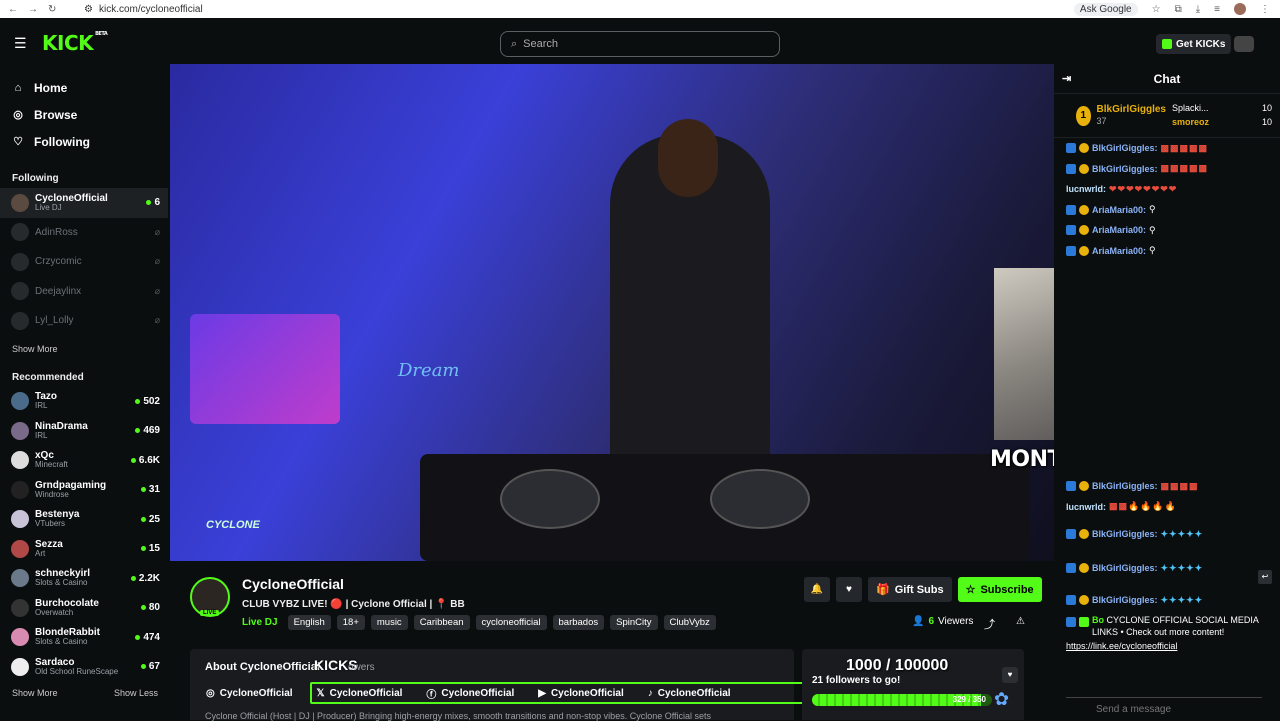 This screenshot has height=721, width=1280. I want to click on download-icon: ⤓, so click(1198, 9).